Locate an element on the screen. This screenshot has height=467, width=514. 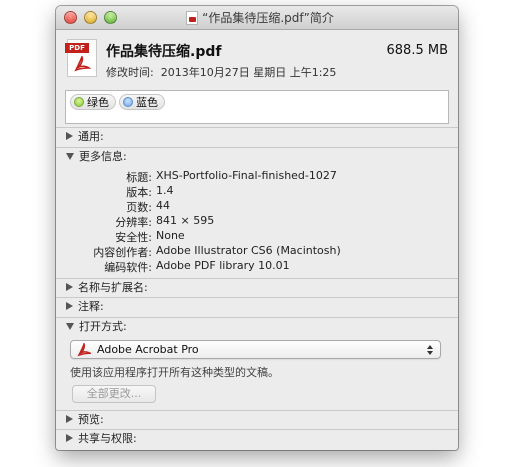
zoom-button is located at coordinates (110, 17).